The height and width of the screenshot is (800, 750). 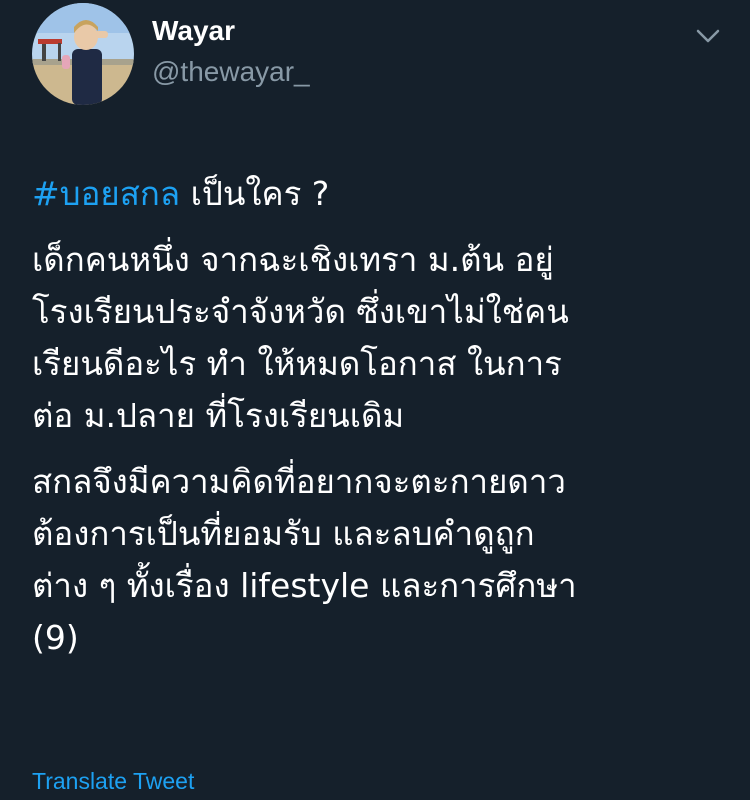 I want to click on author-display-name: Wayar, so click(x=193, y=31).